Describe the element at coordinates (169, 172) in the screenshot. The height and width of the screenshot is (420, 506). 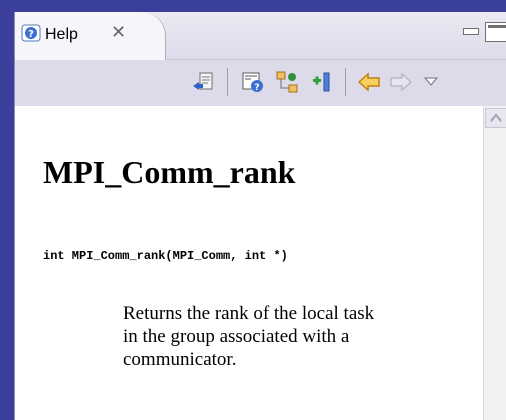
I see `page-title: MPI_Comm_rank` at that location.